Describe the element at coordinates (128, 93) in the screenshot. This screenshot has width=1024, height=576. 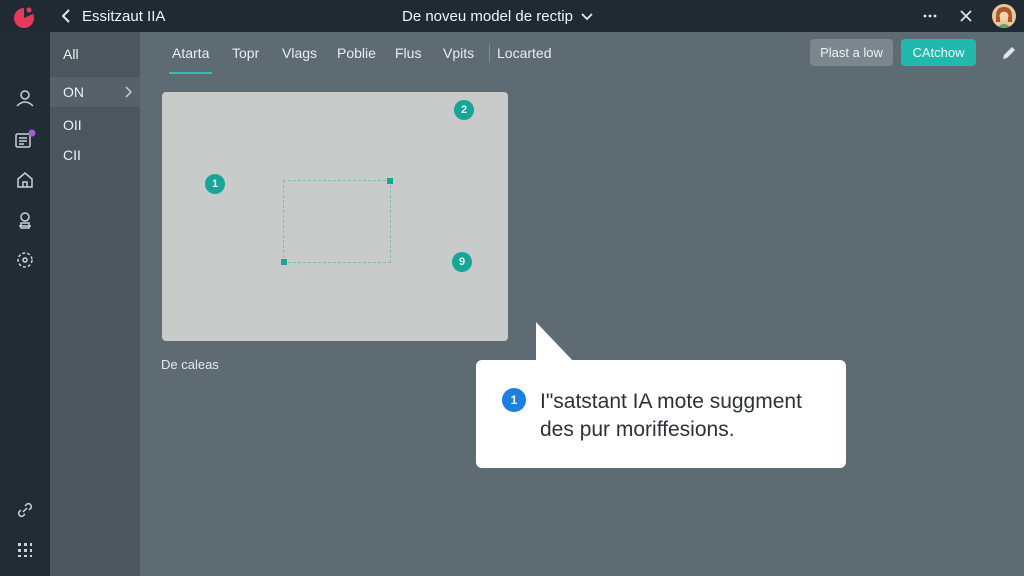
I see `chevron-right-icon` at that location.